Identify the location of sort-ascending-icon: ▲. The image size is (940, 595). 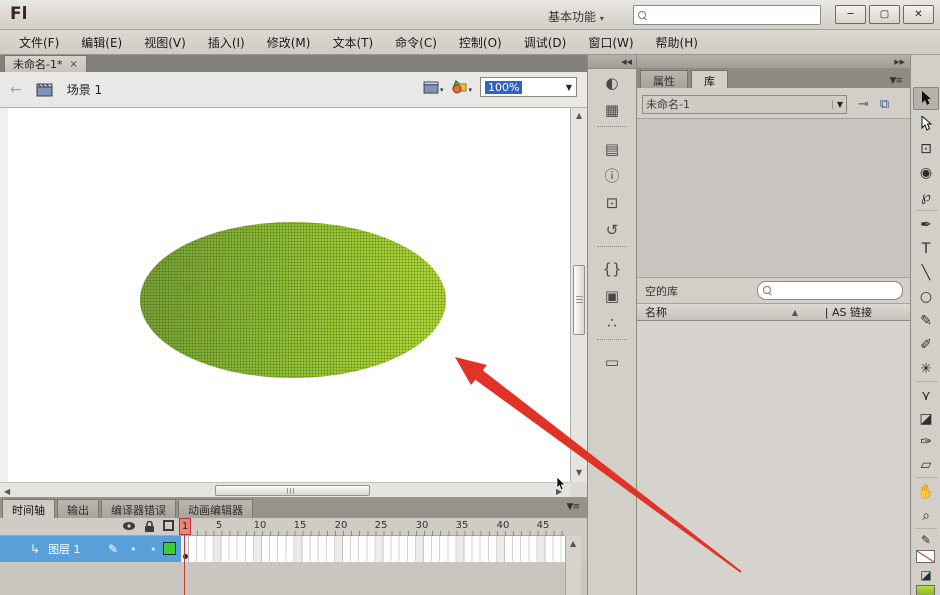
(795, 312).